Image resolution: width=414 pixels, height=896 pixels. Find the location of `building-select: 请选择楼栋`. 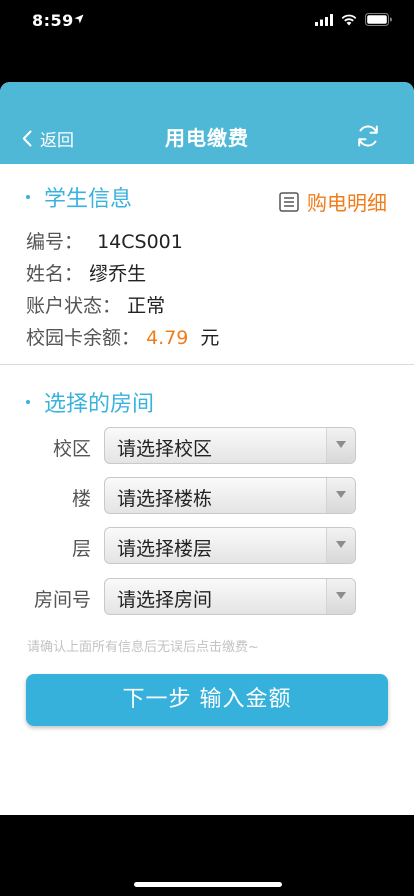

building-select: 请选择楼栋 is located at coordinates (230, 495).